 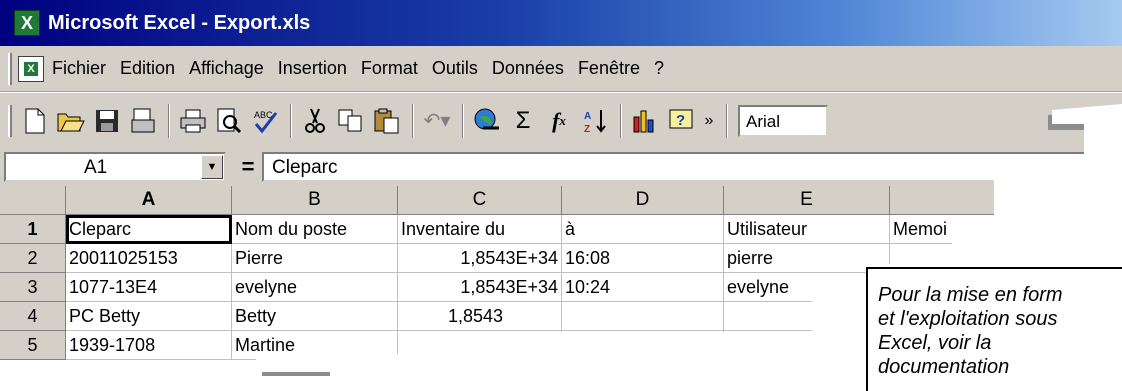 I want to click on chart-wizard-icon, so click(x=645, y=121).